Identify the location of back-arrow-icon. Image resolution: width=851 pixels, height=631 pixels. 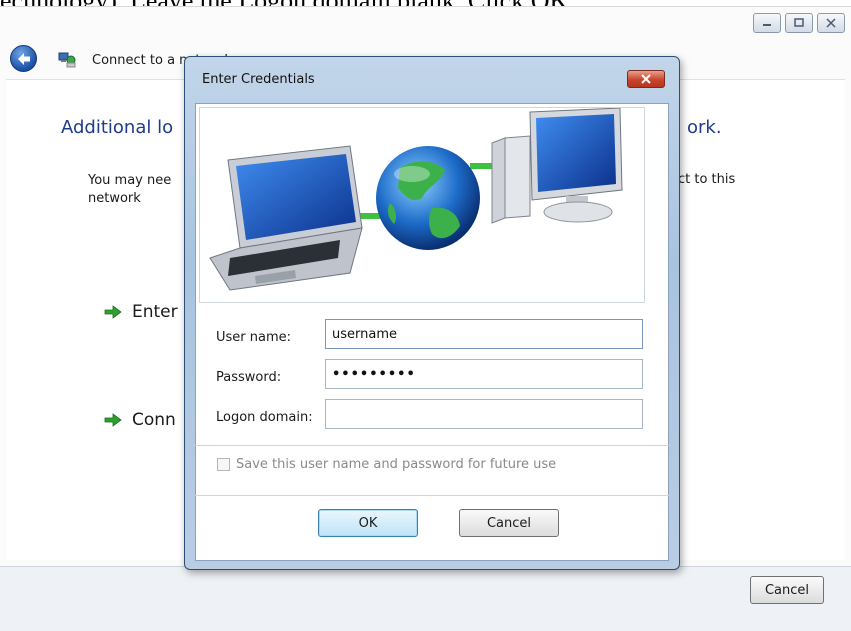
(24, 59).